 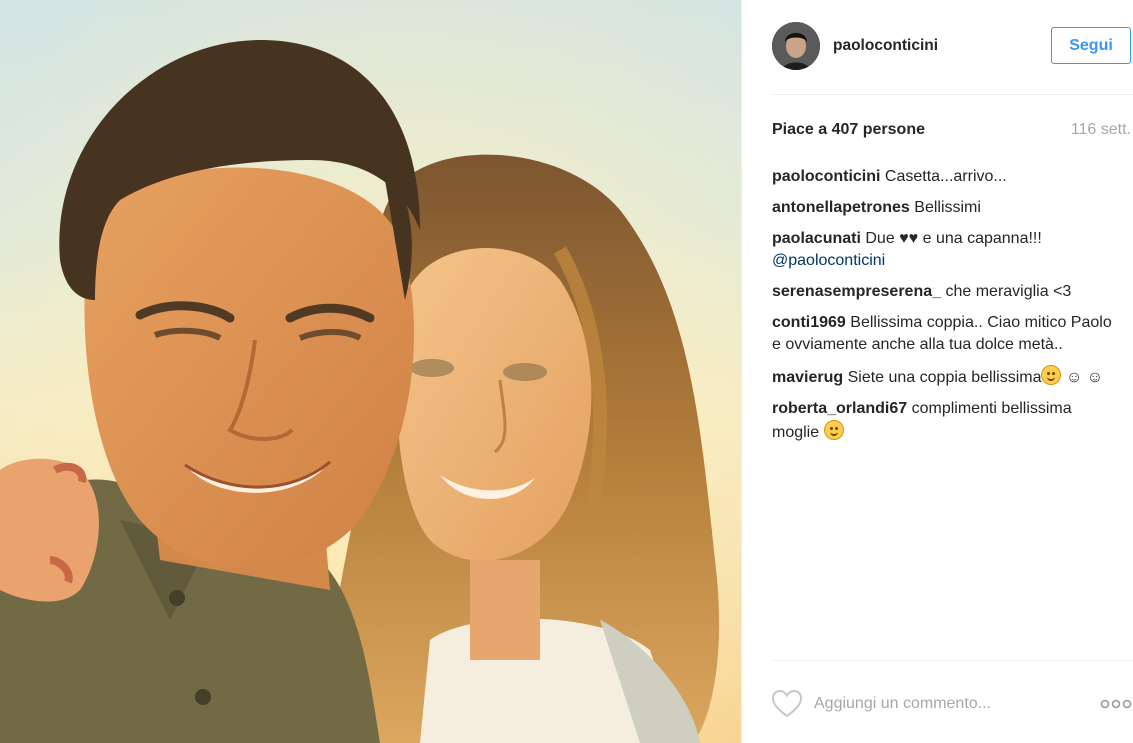 I want to click on comment-username: paolacunati, so click(x=816, y=238).